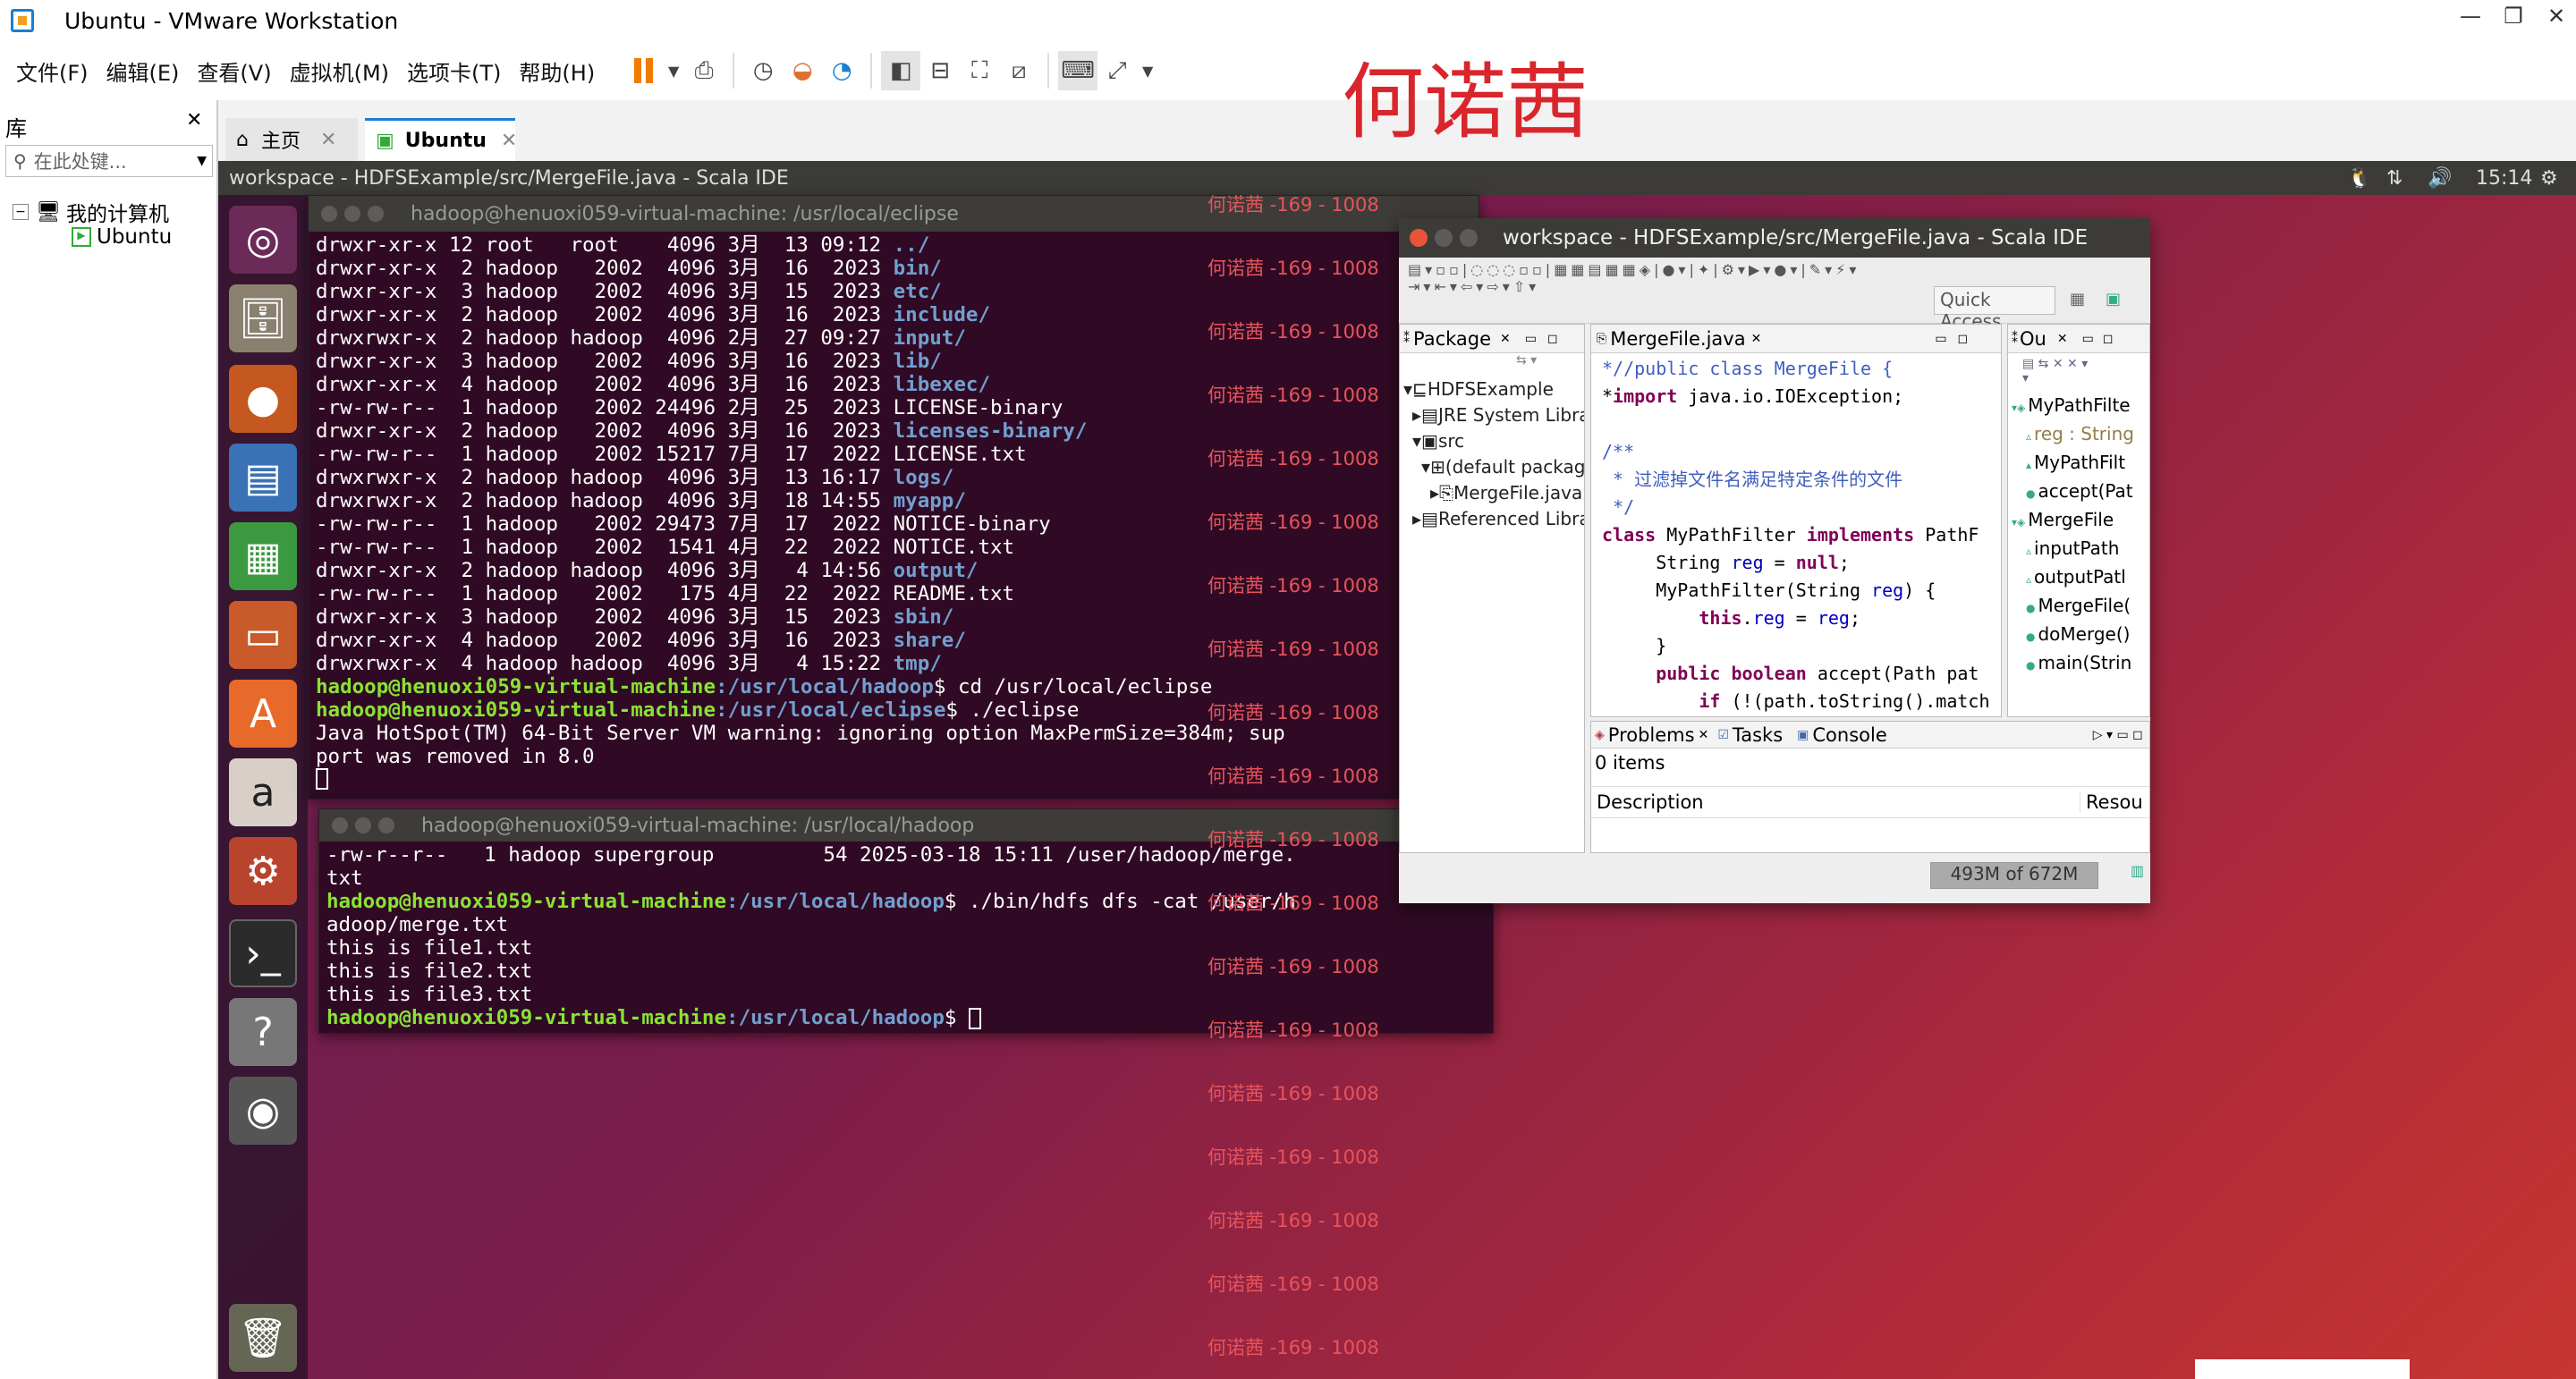 The width and height of the screenshot is (2576, 1379). I want to click on snapshot-manager-icon: ◔, so click(841, 70).